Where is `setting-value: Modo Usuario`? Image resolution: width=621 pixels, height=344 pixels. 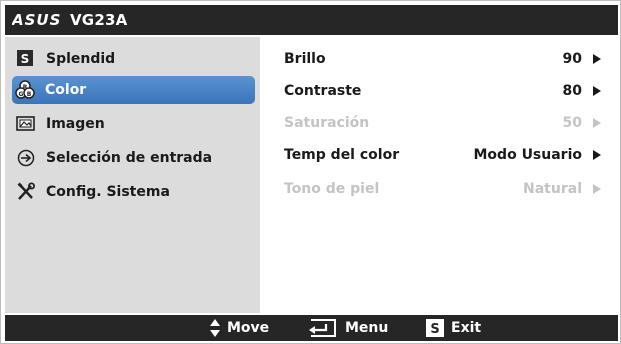
setting-value: Modo Usuario is located at coordinates (528, 155).